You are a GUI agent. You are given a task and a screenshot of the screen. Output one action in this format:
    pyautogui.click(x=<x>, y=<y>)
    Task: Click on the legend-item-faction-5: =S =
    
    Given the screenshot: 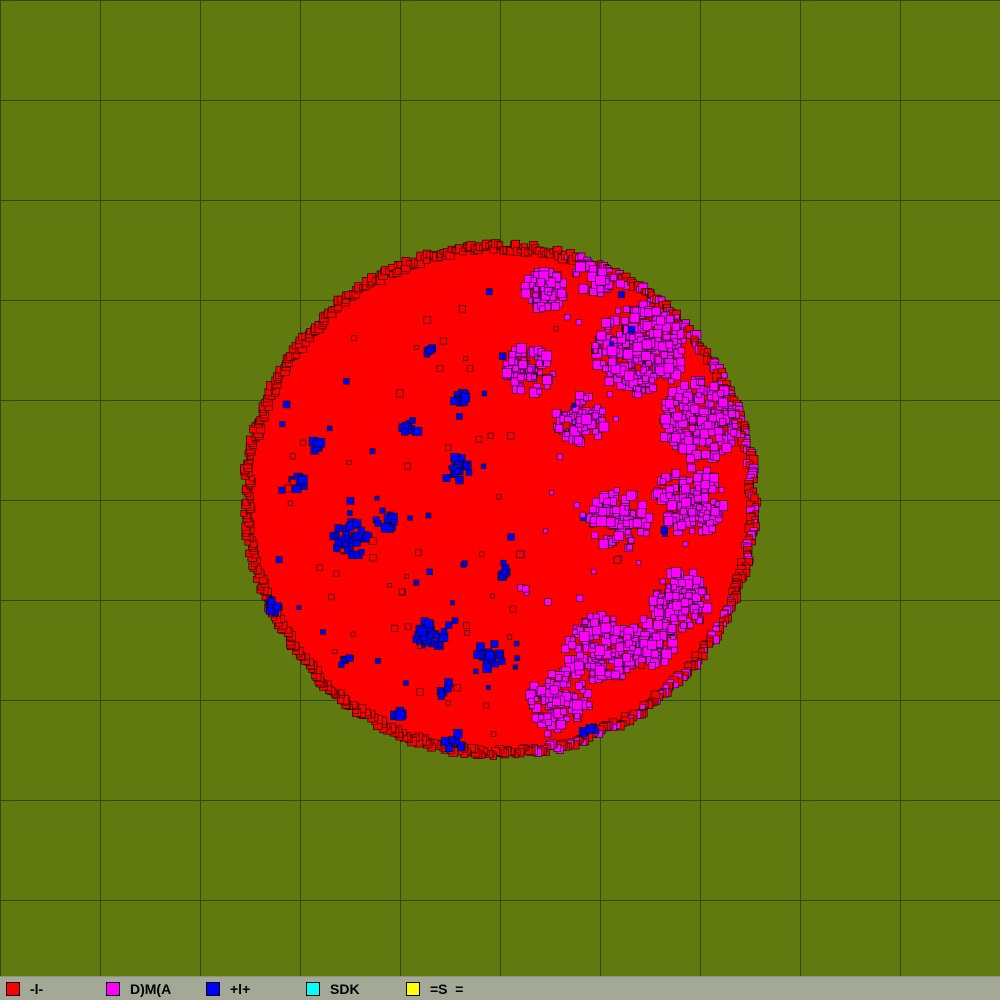 What is the action you would take?
    pyautogui.click(x=434, y=989)
    